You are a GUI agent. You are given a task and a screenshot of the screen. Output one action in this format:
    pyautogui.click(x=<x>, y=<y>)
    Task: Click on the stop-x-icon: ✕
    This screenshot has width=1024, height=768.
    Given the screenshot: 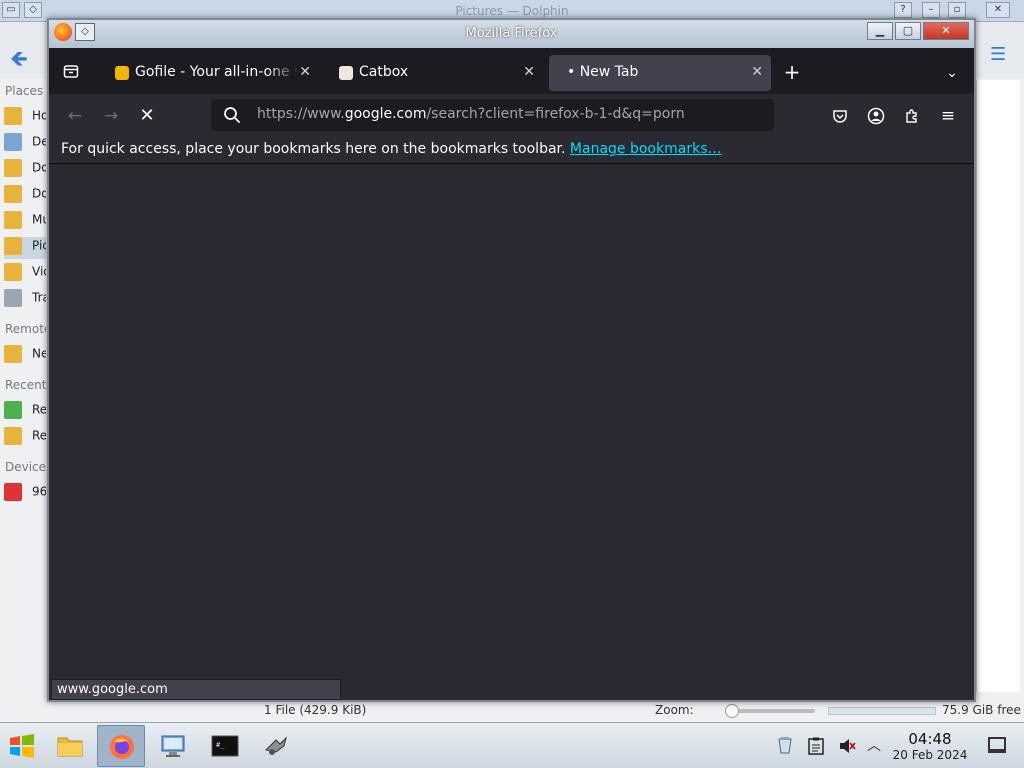 What is the action you would take?
    pyautogui.click(x=147, y=115)
    